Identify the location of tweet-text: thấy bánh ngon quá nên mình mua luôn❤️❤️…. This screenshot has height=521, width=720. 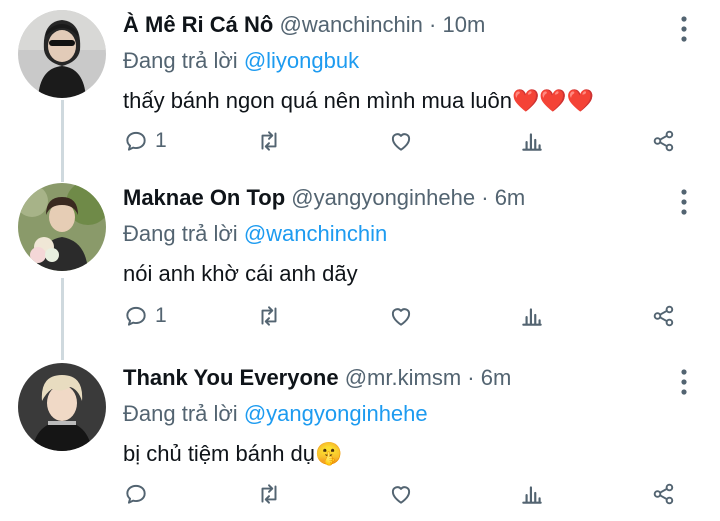
(358, 101).